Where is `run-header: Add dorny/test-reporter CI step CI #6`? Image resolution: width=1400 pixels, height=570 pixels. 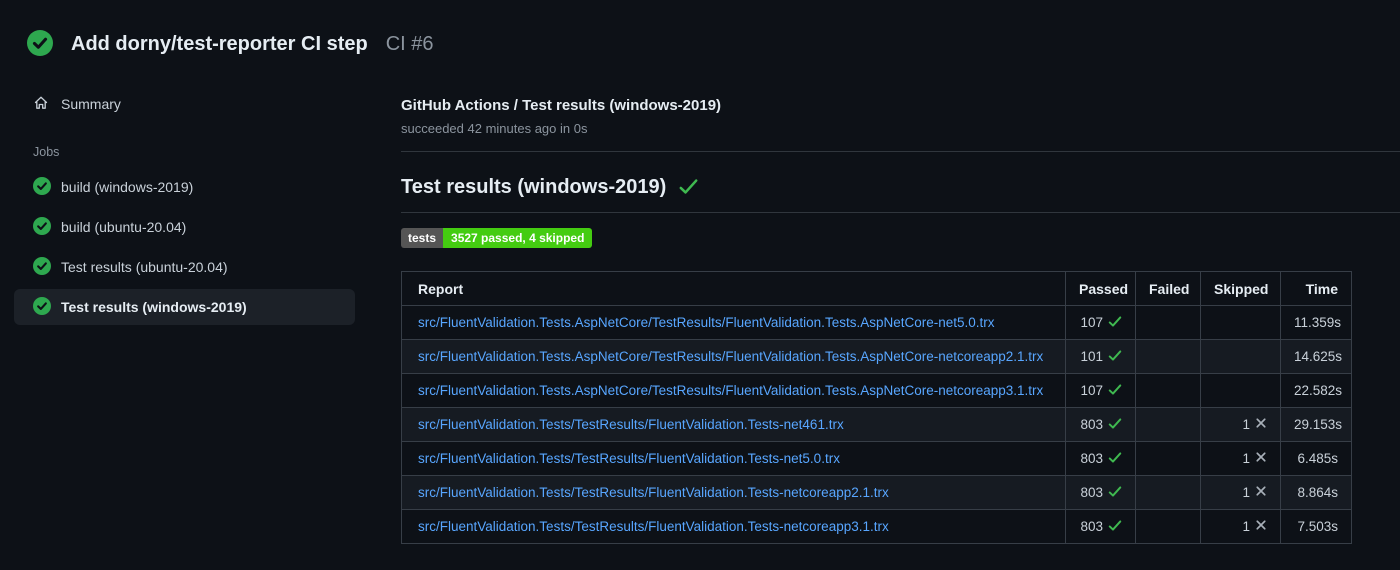
run-header: Add dorny/test-reporter CI step CI #6 is located at coordinates (700, 29).